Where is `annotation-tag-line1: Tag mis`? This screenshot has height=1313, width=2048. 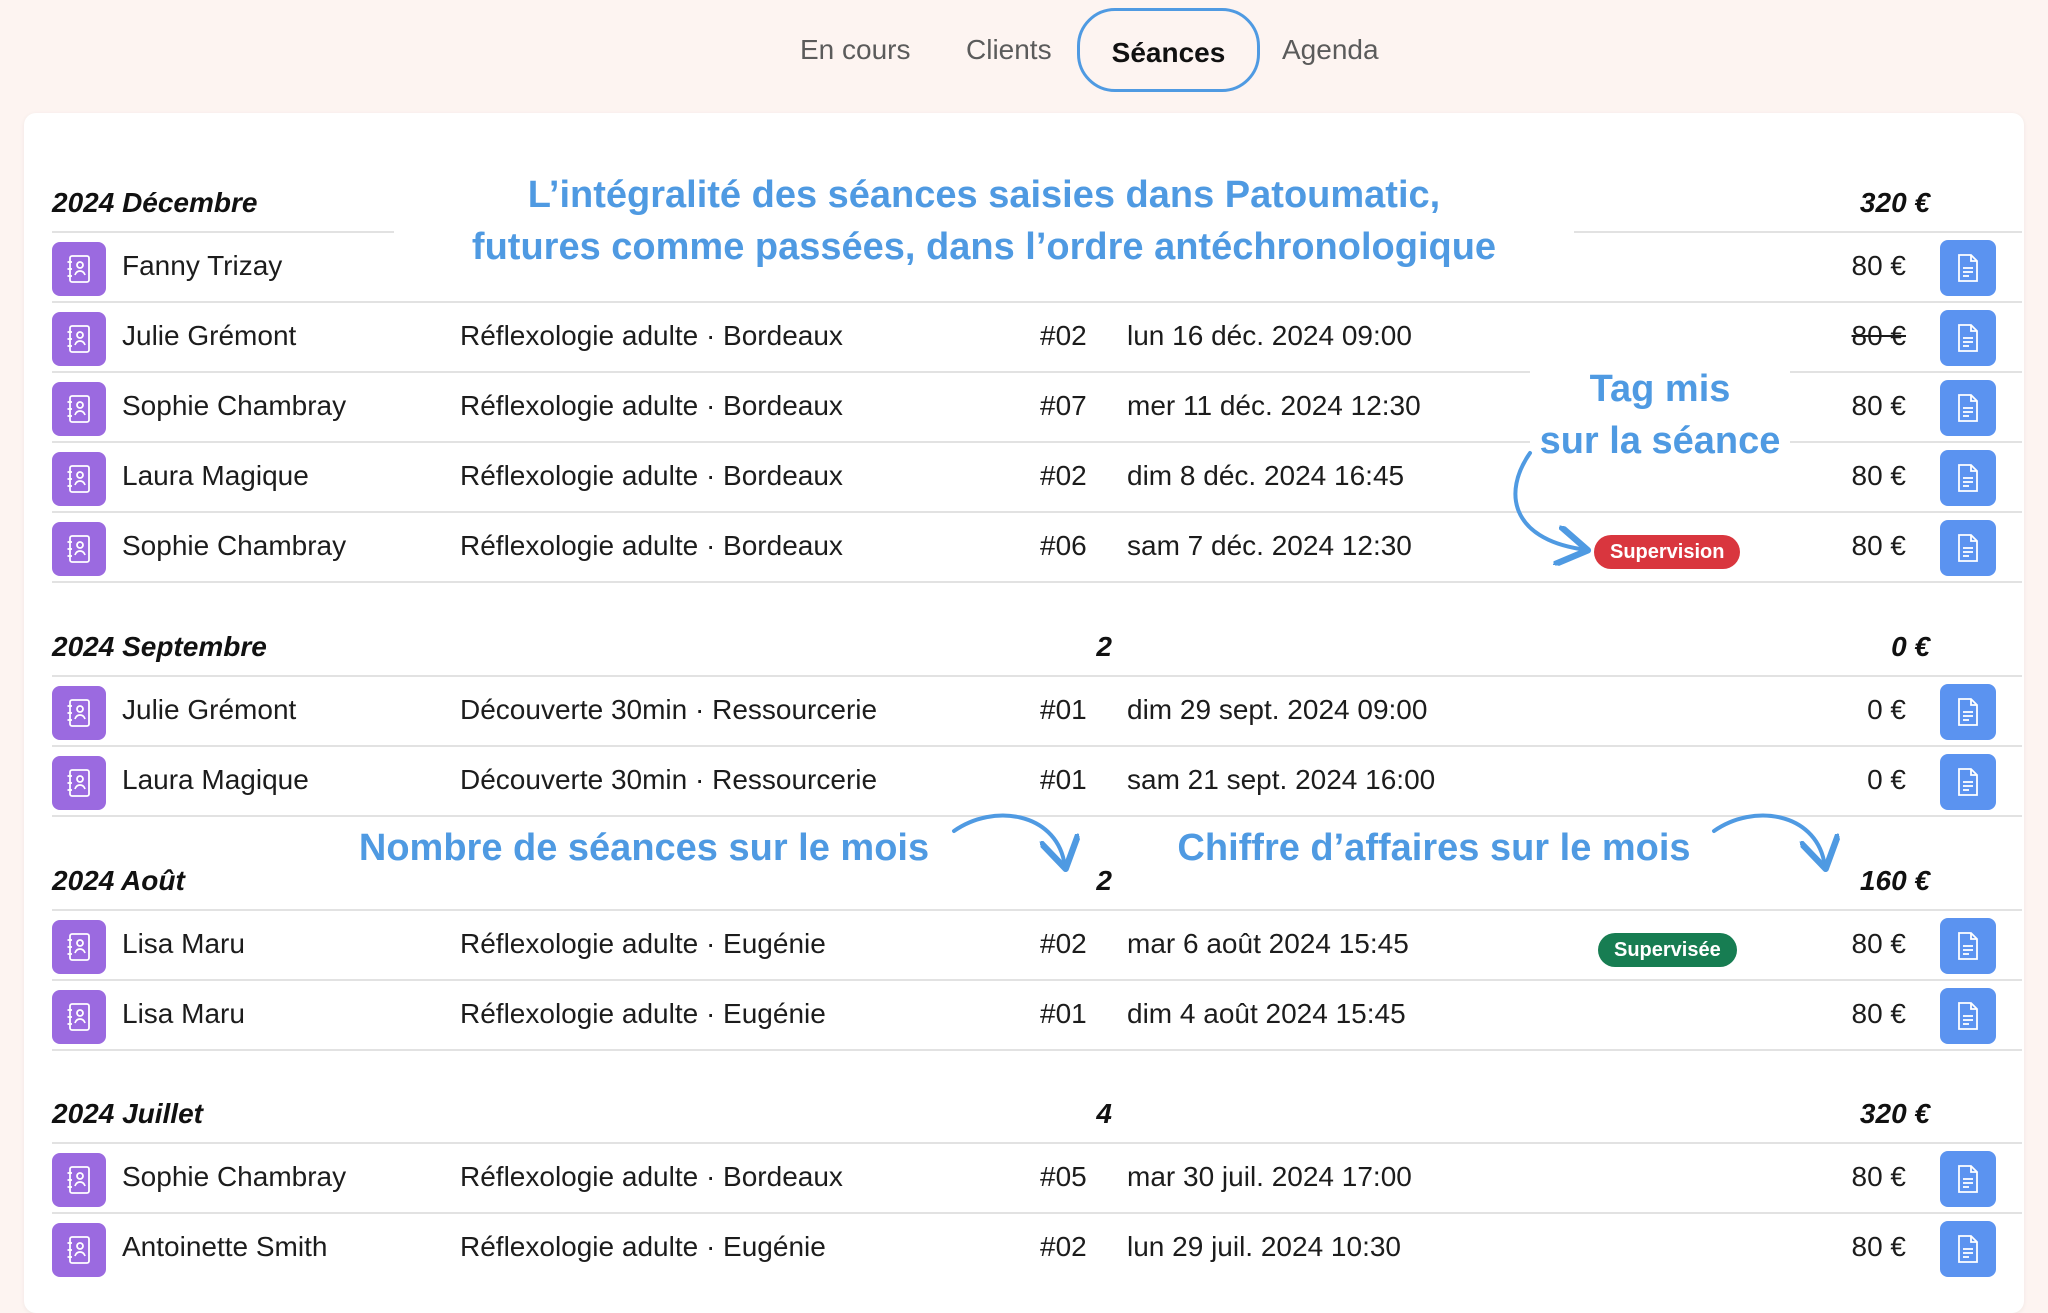
annotation-tag-line1: Tag mis is located at coordinates (1660, 389).